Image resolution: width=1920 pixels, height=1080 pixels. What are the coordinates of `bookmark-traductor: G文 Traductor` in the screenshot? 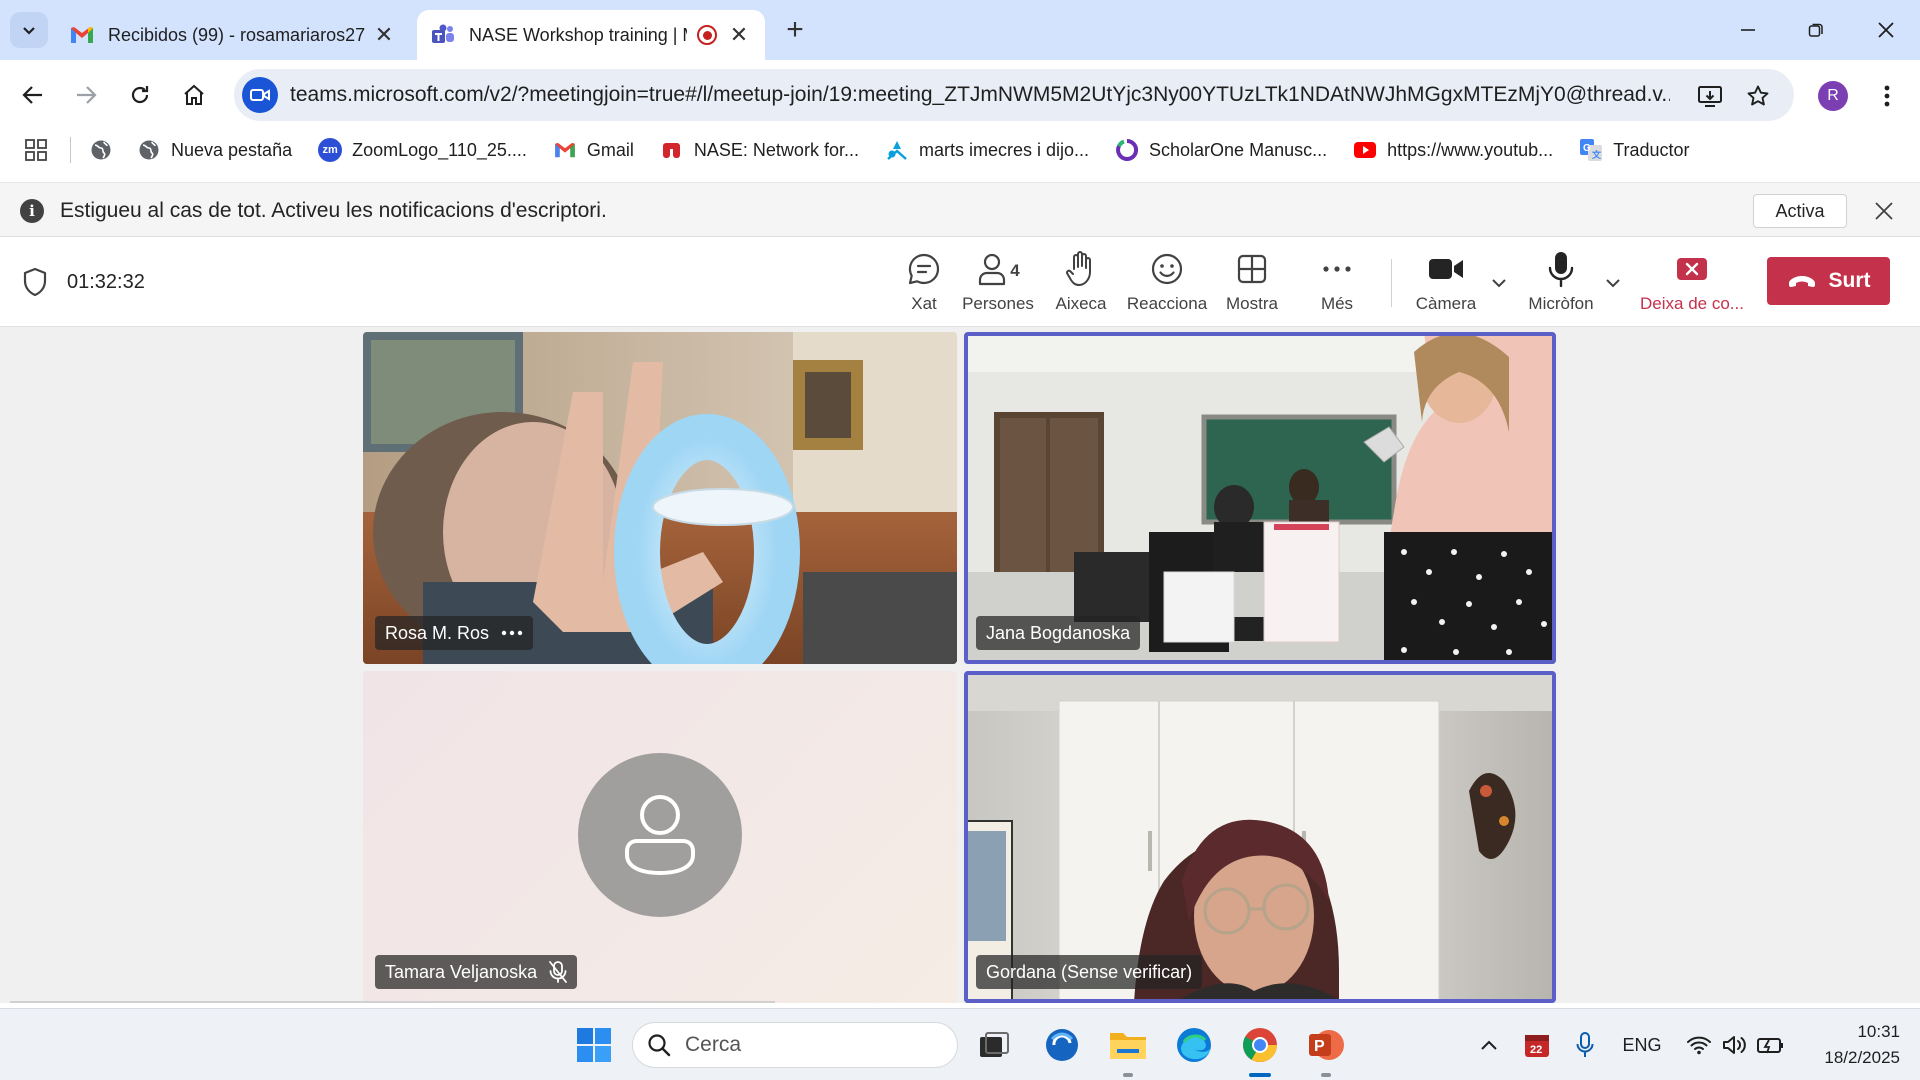 It's located at (1634, 150).